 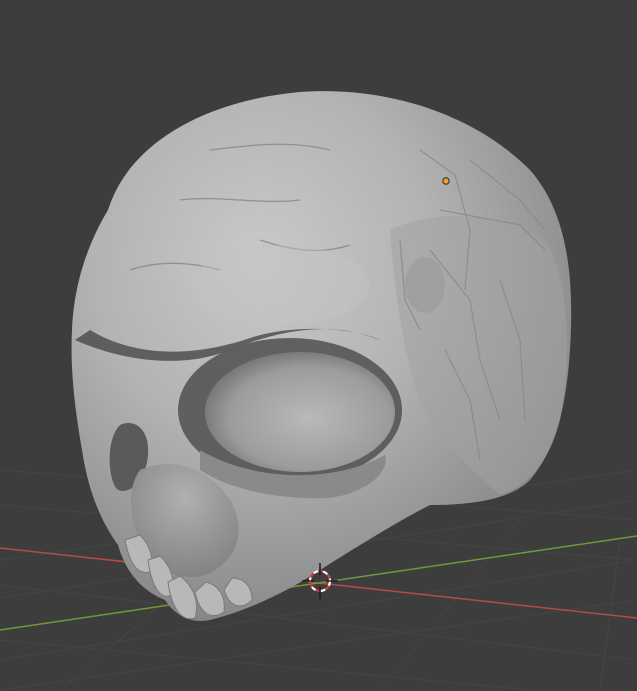 What do you see at coordinates (300, 412) in the screenshot?
I see `eye-socket-inner` at bounding box center [300, 412].